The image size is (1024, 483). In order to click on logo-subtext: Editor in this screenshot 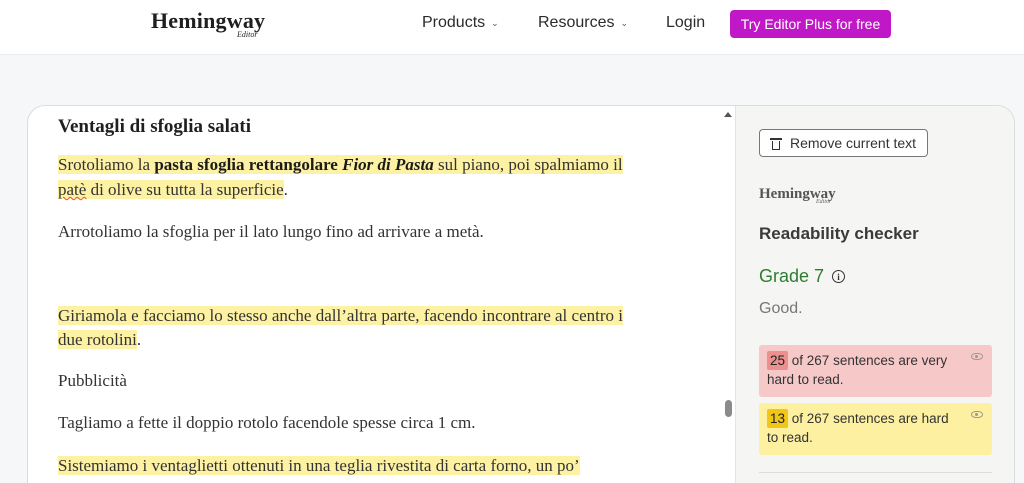, I will do `click(247, 34)`.